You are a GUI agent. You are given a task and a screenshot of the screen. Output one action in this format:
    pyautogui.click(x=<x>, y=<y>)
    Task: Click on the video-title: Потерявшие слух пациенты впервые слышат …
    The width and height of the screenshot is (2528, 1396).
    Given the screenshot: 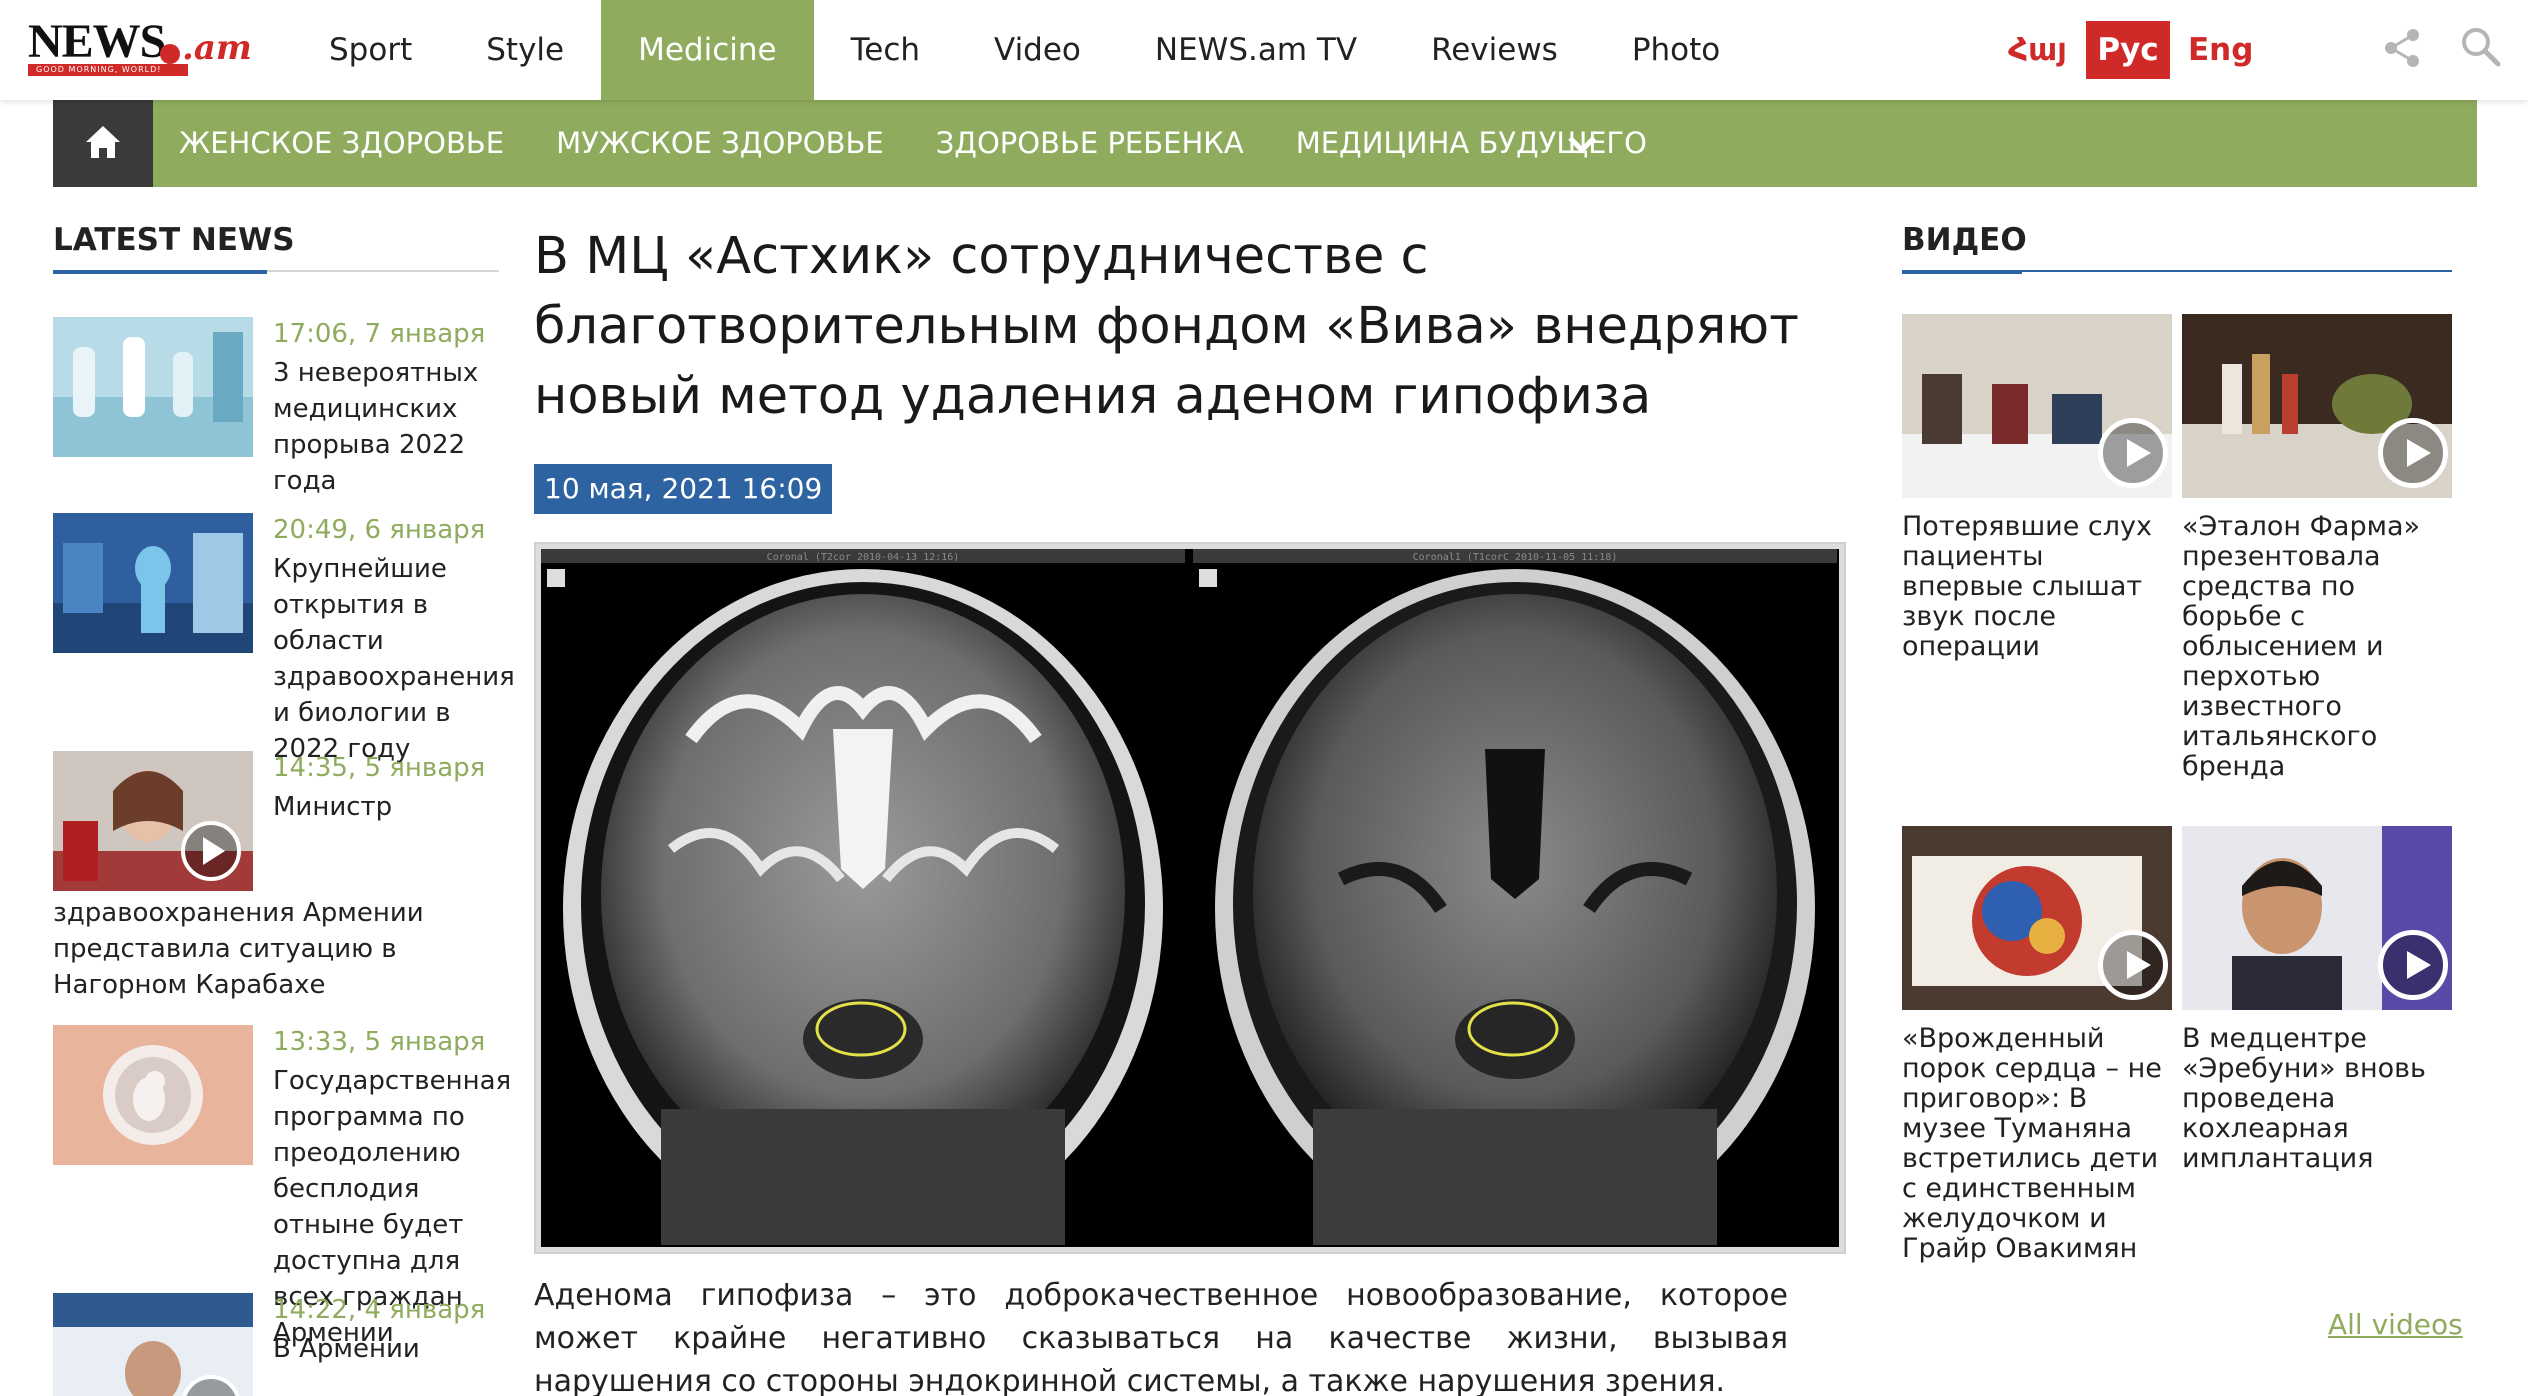 What is the action you would take?
    pyautogui.click(x=2027, y=586)
    